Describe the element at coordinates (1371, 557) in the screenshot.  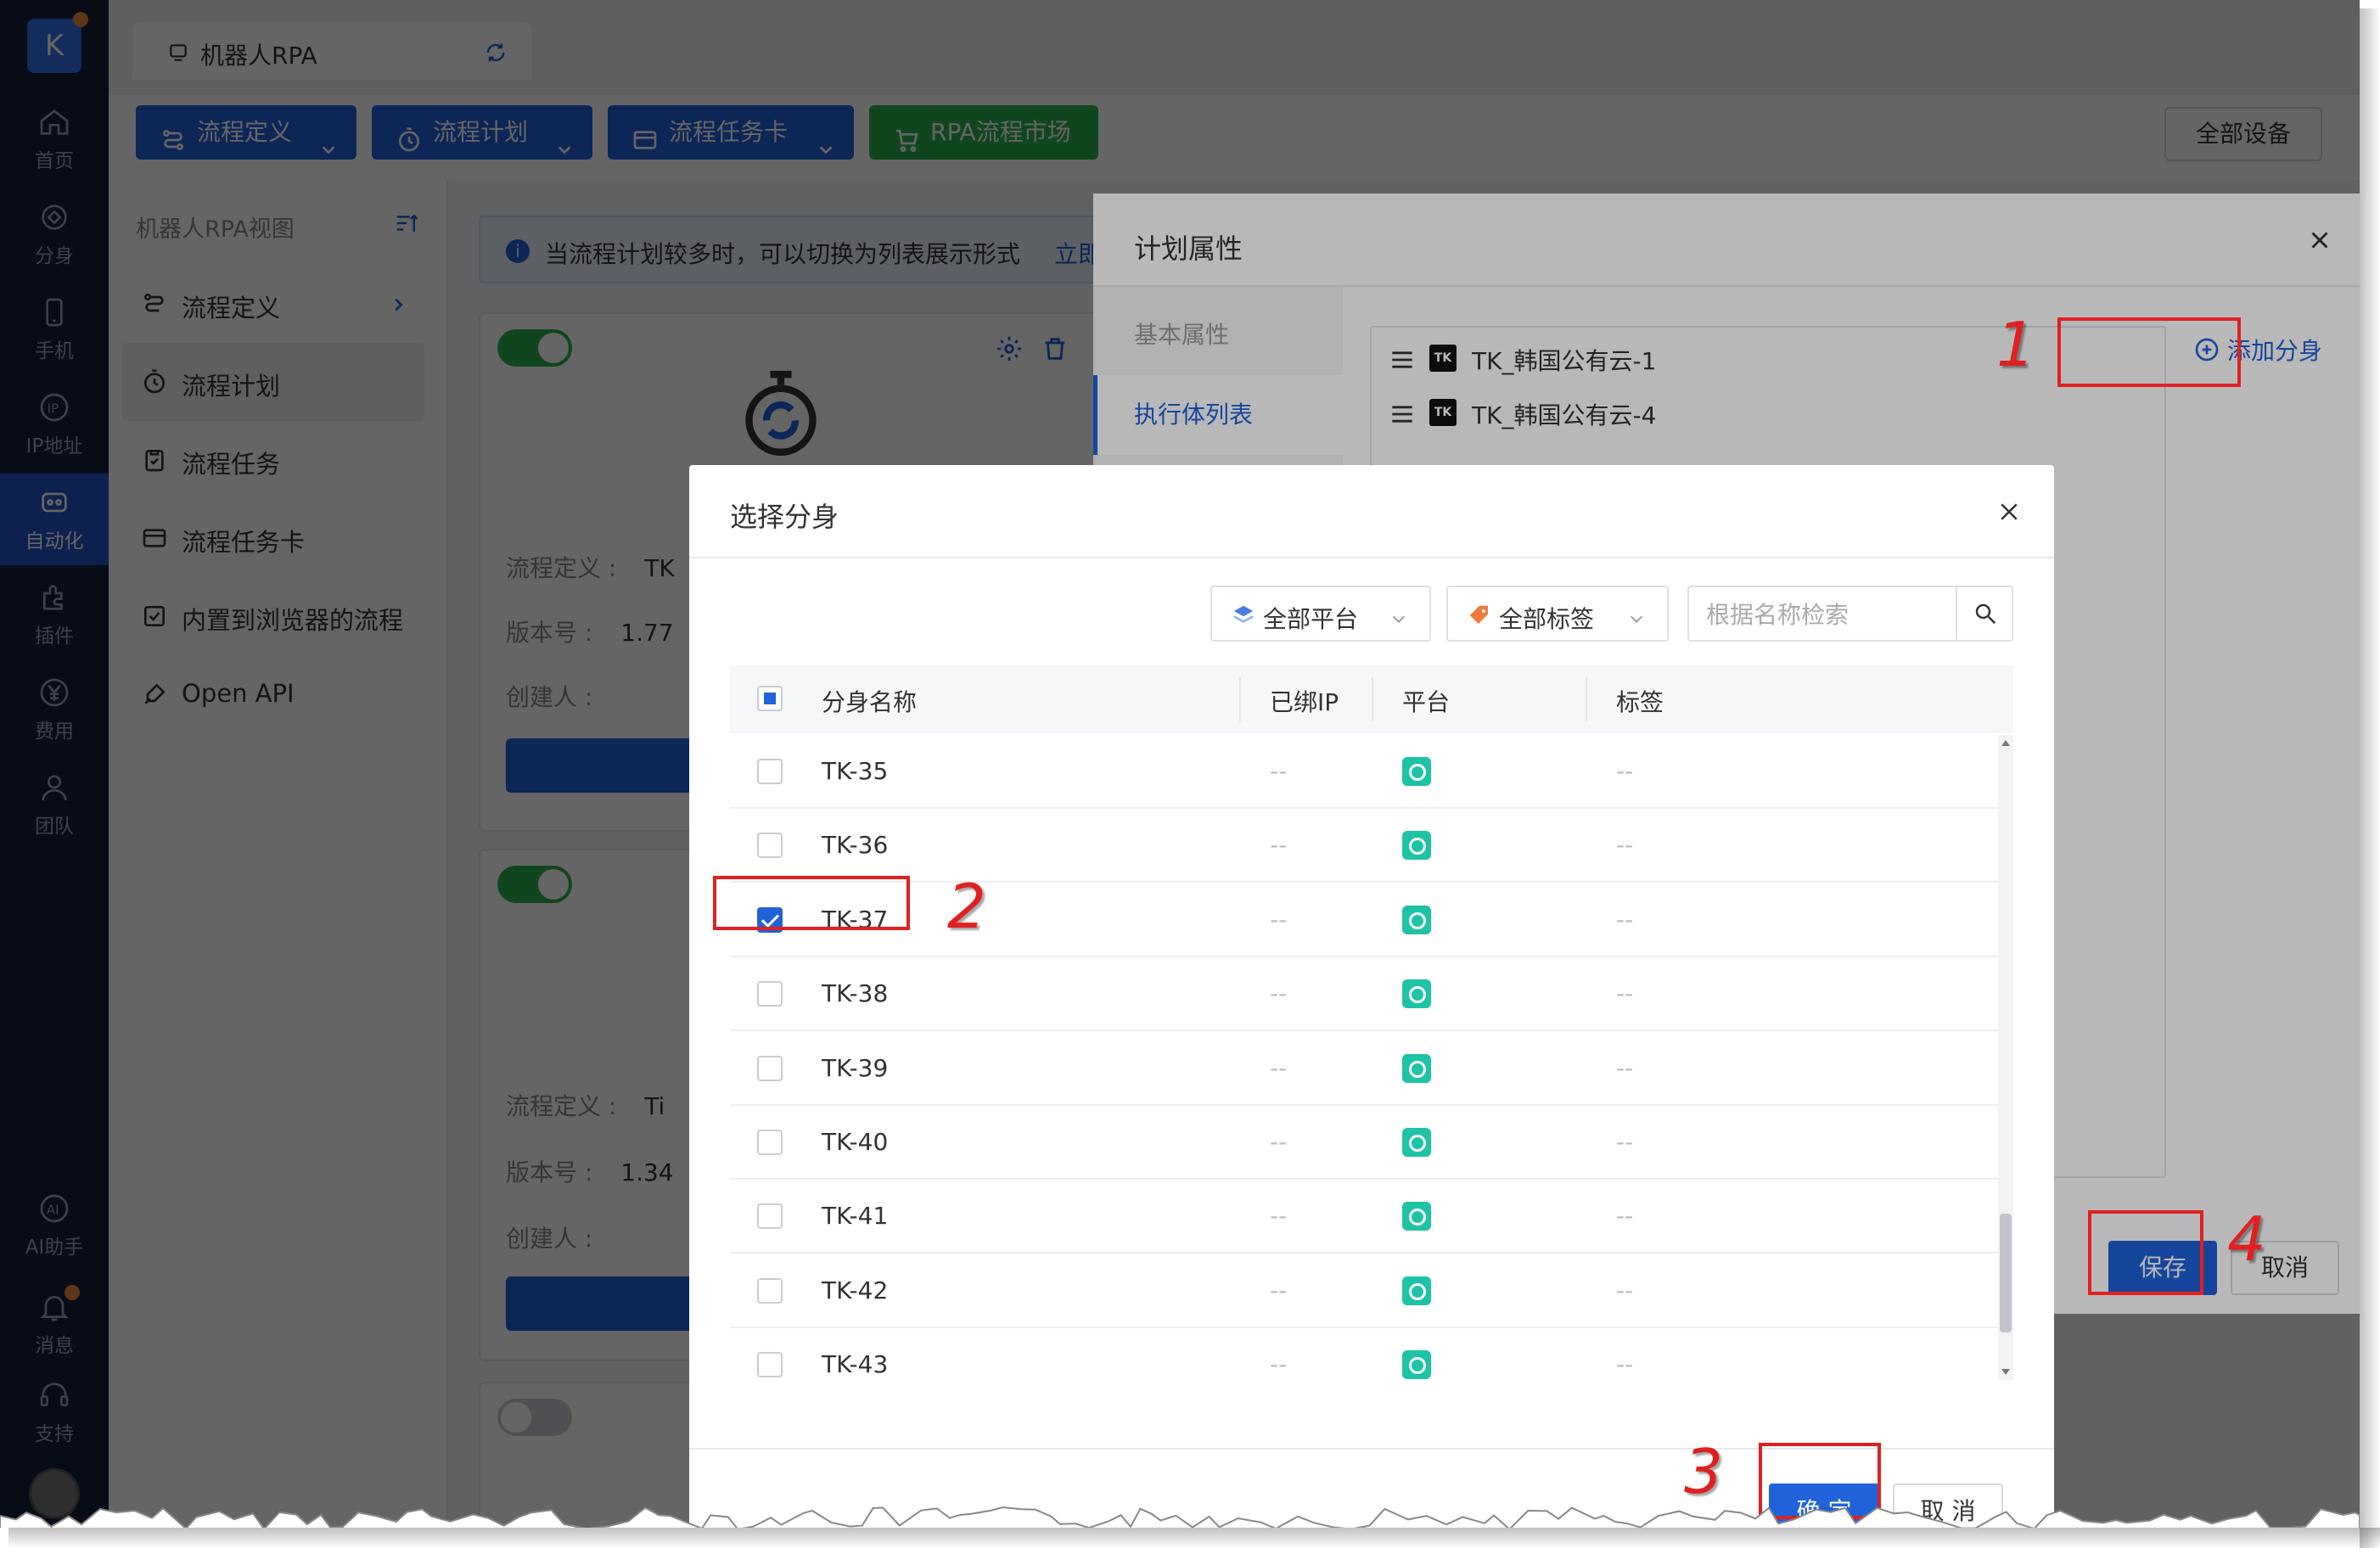
I see `divider` at that location.